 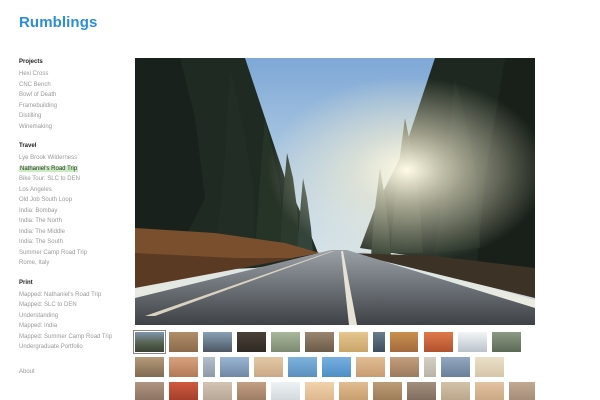 What do you see at coordinates (74, 169) in the screenshot?
I see `nav-item-nathaniels-road-trip: Nathaniel's Road Trip` at bounding box center [74, 169].